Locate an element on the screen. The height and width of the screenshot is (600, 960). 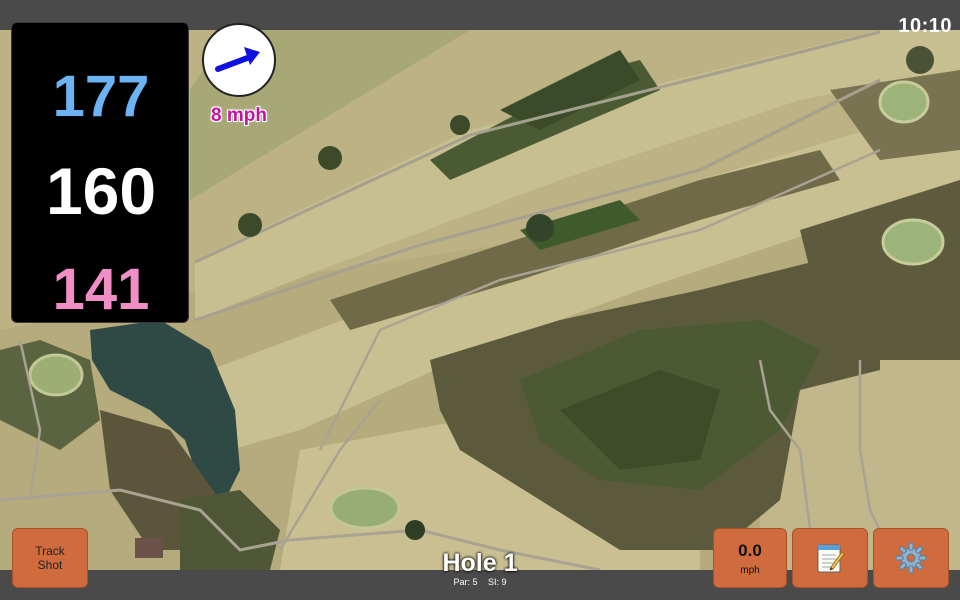
hole-meta: Par: 5 SI: 9 is located at coordinates (480, 582).